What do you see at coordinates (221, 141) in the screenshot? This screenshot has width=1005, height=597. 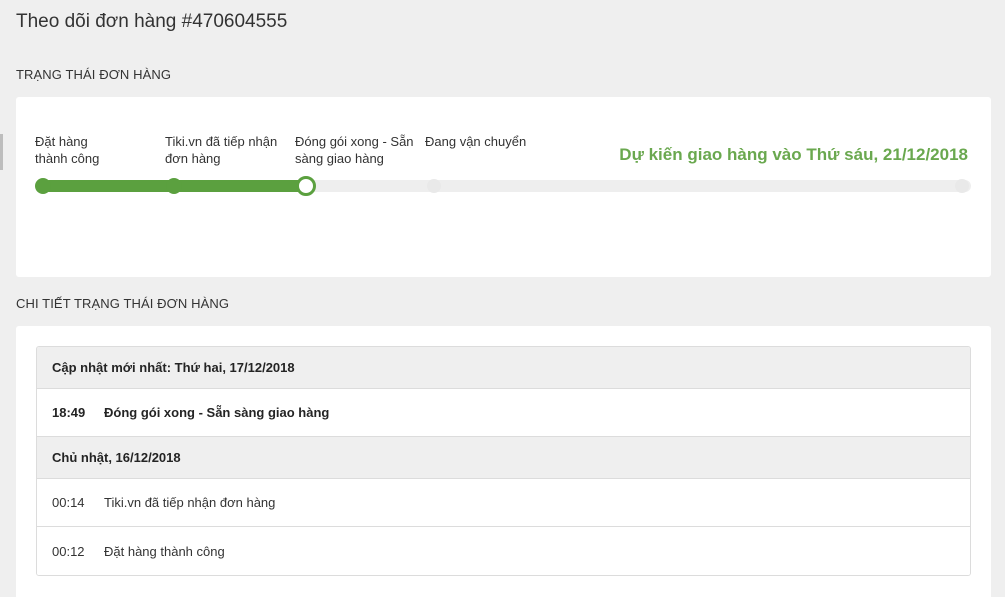 I see `step-label-line: Tiki.vn đã tiếp nhận` at bounding box center [221, 141].